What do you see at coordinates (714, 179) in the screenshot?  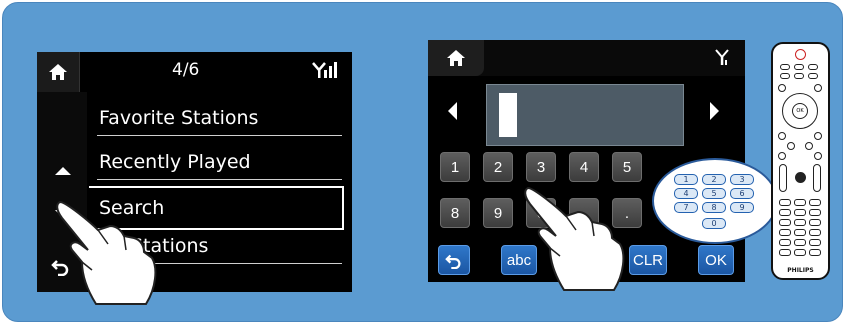 I see `zoom-key-2: 2` at bounding box center [714, 179].